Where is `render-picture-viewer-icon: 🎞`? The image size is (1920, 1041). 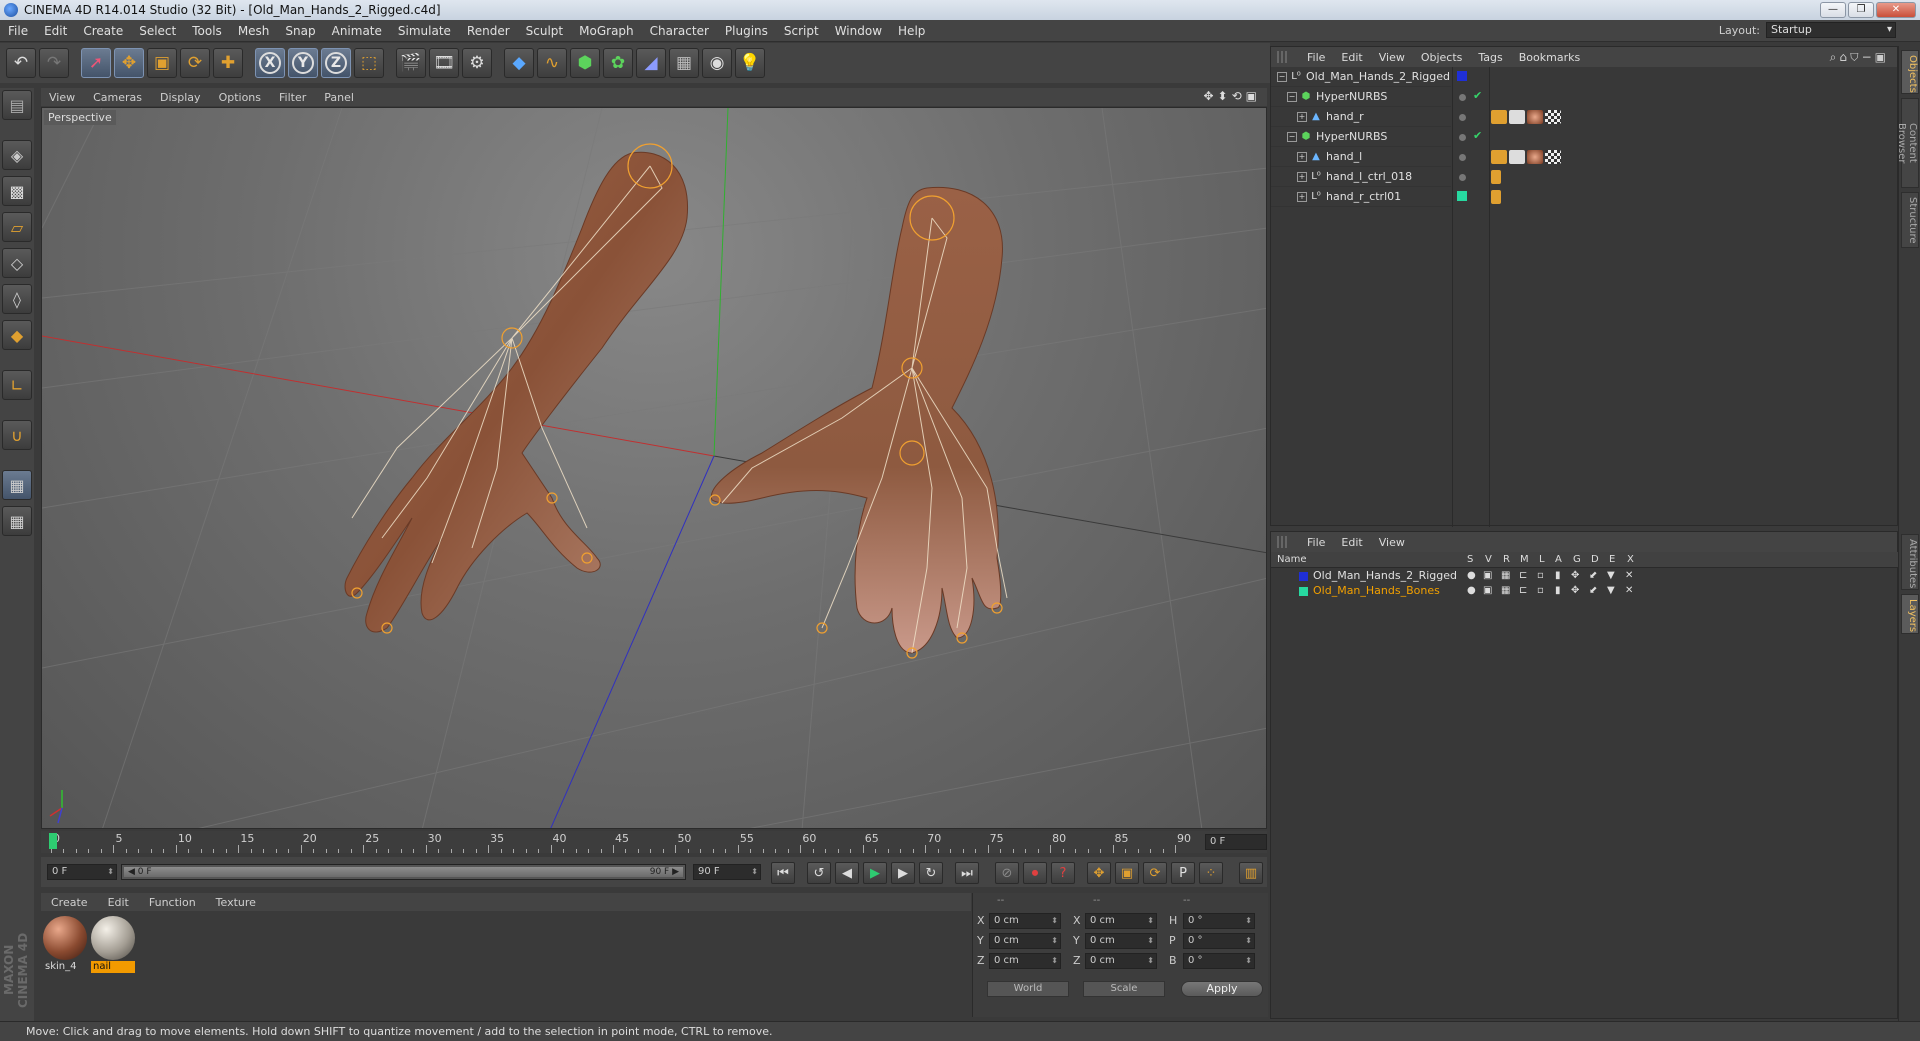 render-picture-viewer-icon: 🎞 is located at coordinates (444, 63).